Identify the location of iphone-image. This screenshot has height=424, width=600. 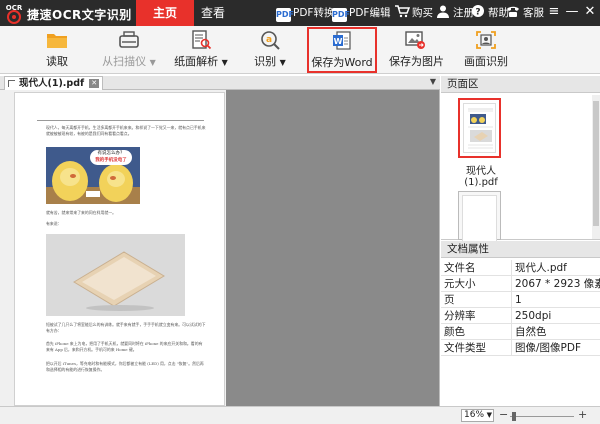
(115, 275).